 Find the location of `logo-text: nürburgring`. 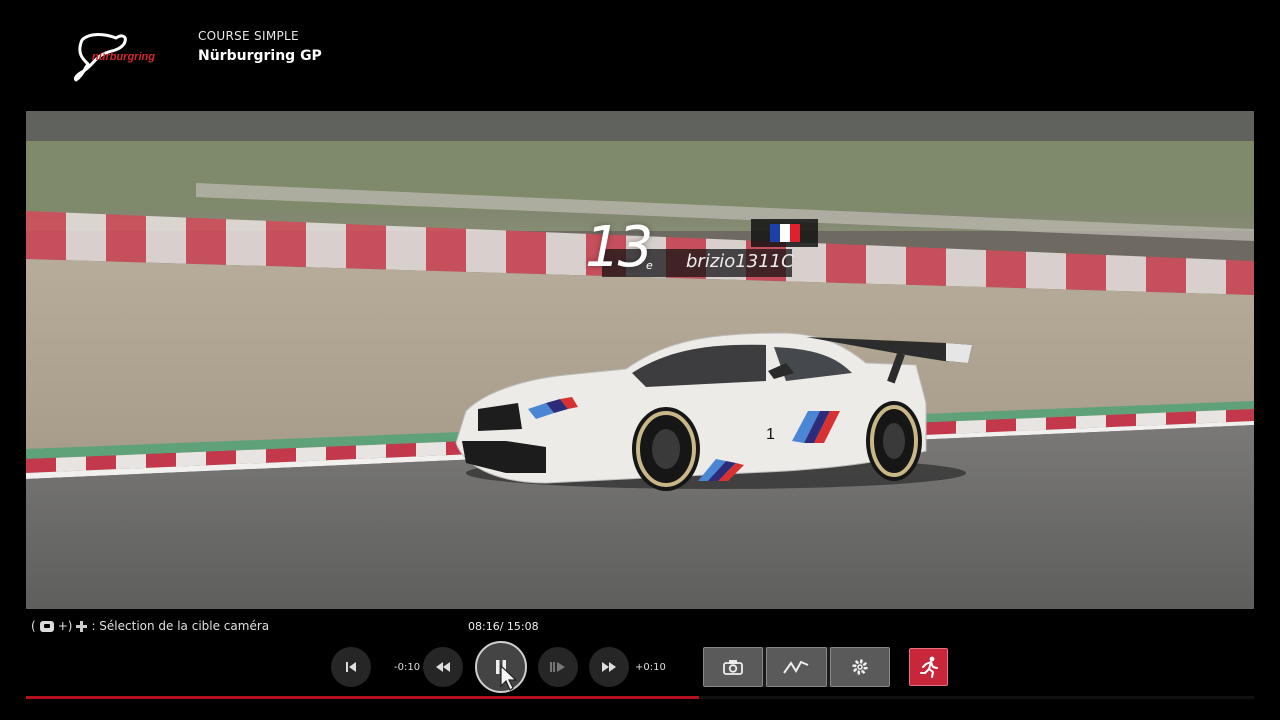

logo-text: nürburgring is located at coordinates (123, 57).